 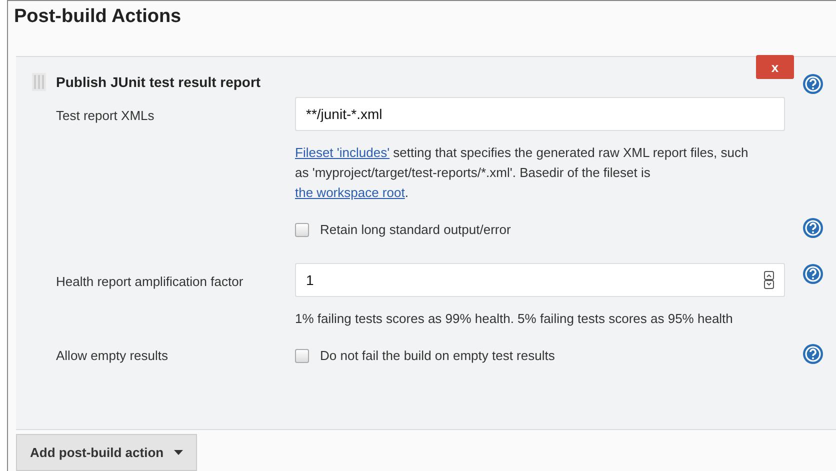 What do you see at coordinates (540, 280) in the screenshot?
I see `number-field: 1` at bounding box center [540, 280].